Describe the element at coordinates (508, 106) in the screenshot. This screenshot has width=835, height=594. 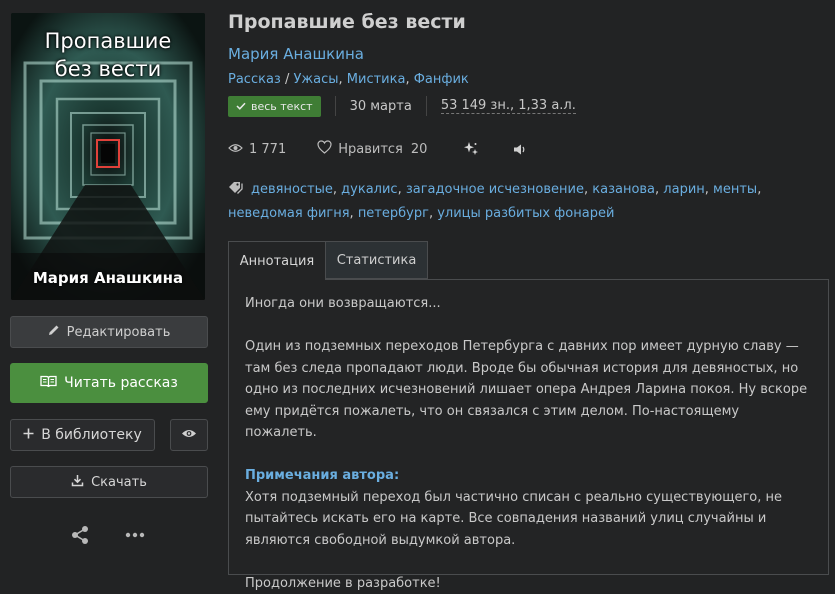
I see `text-size: 53 149 зн., 1,33 а.л.` at that location.